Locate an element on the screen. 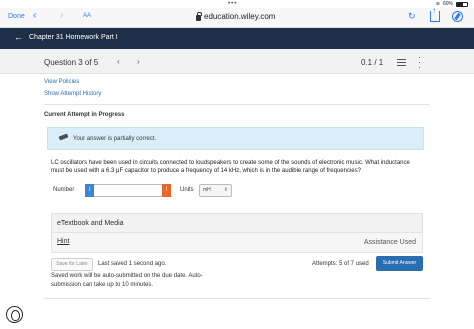  feedback-message: Your answer is partially correct. is located at coordinates (115, 139).